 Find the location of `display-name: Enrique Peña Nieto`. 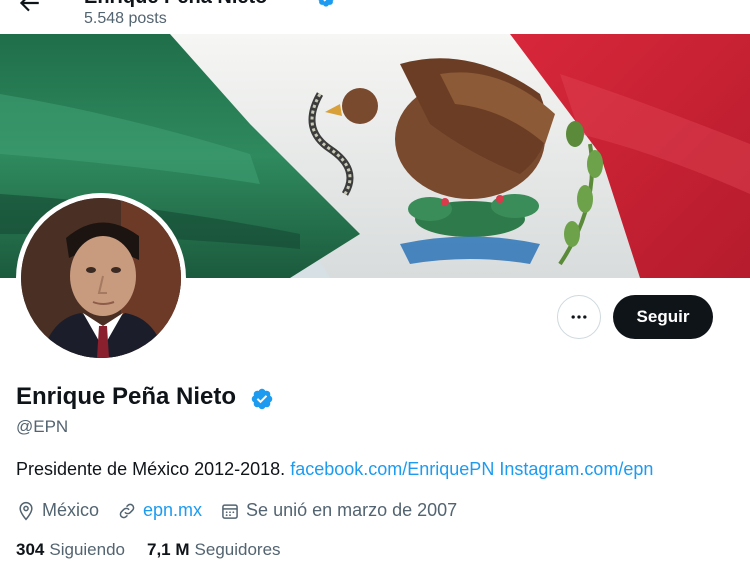

display-name: Enrique Peña Nieto is located at coordinates (126, 396).